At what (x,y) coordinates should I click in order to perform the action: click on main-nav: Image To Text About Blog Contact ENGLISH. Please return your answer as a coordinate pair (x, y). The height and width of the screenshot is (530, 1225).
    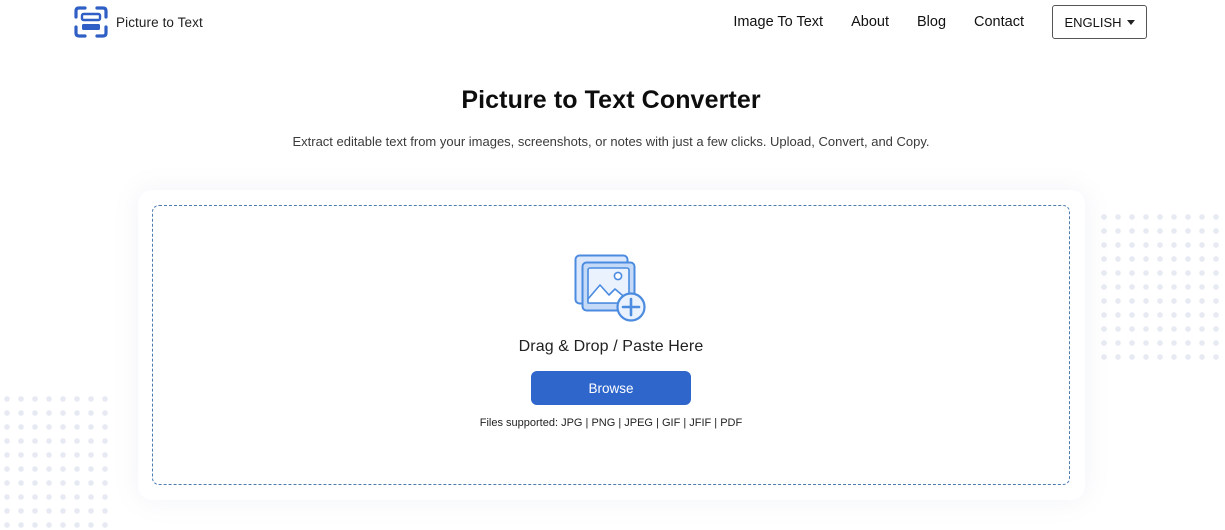
    Looking at the image, I should click on (940, 22).